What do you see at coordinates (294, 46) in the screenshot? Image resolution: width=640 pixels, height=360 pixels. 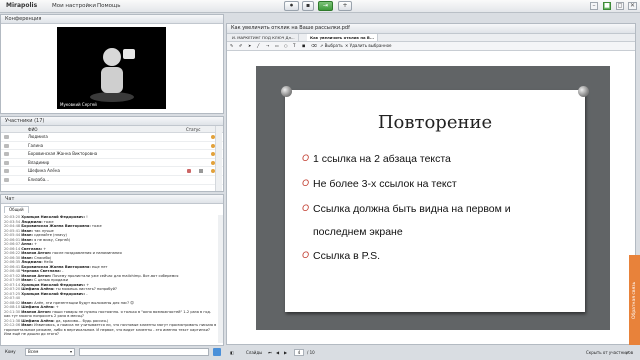 I see `text-tool-icon: T` at bounding box center [294, 46].